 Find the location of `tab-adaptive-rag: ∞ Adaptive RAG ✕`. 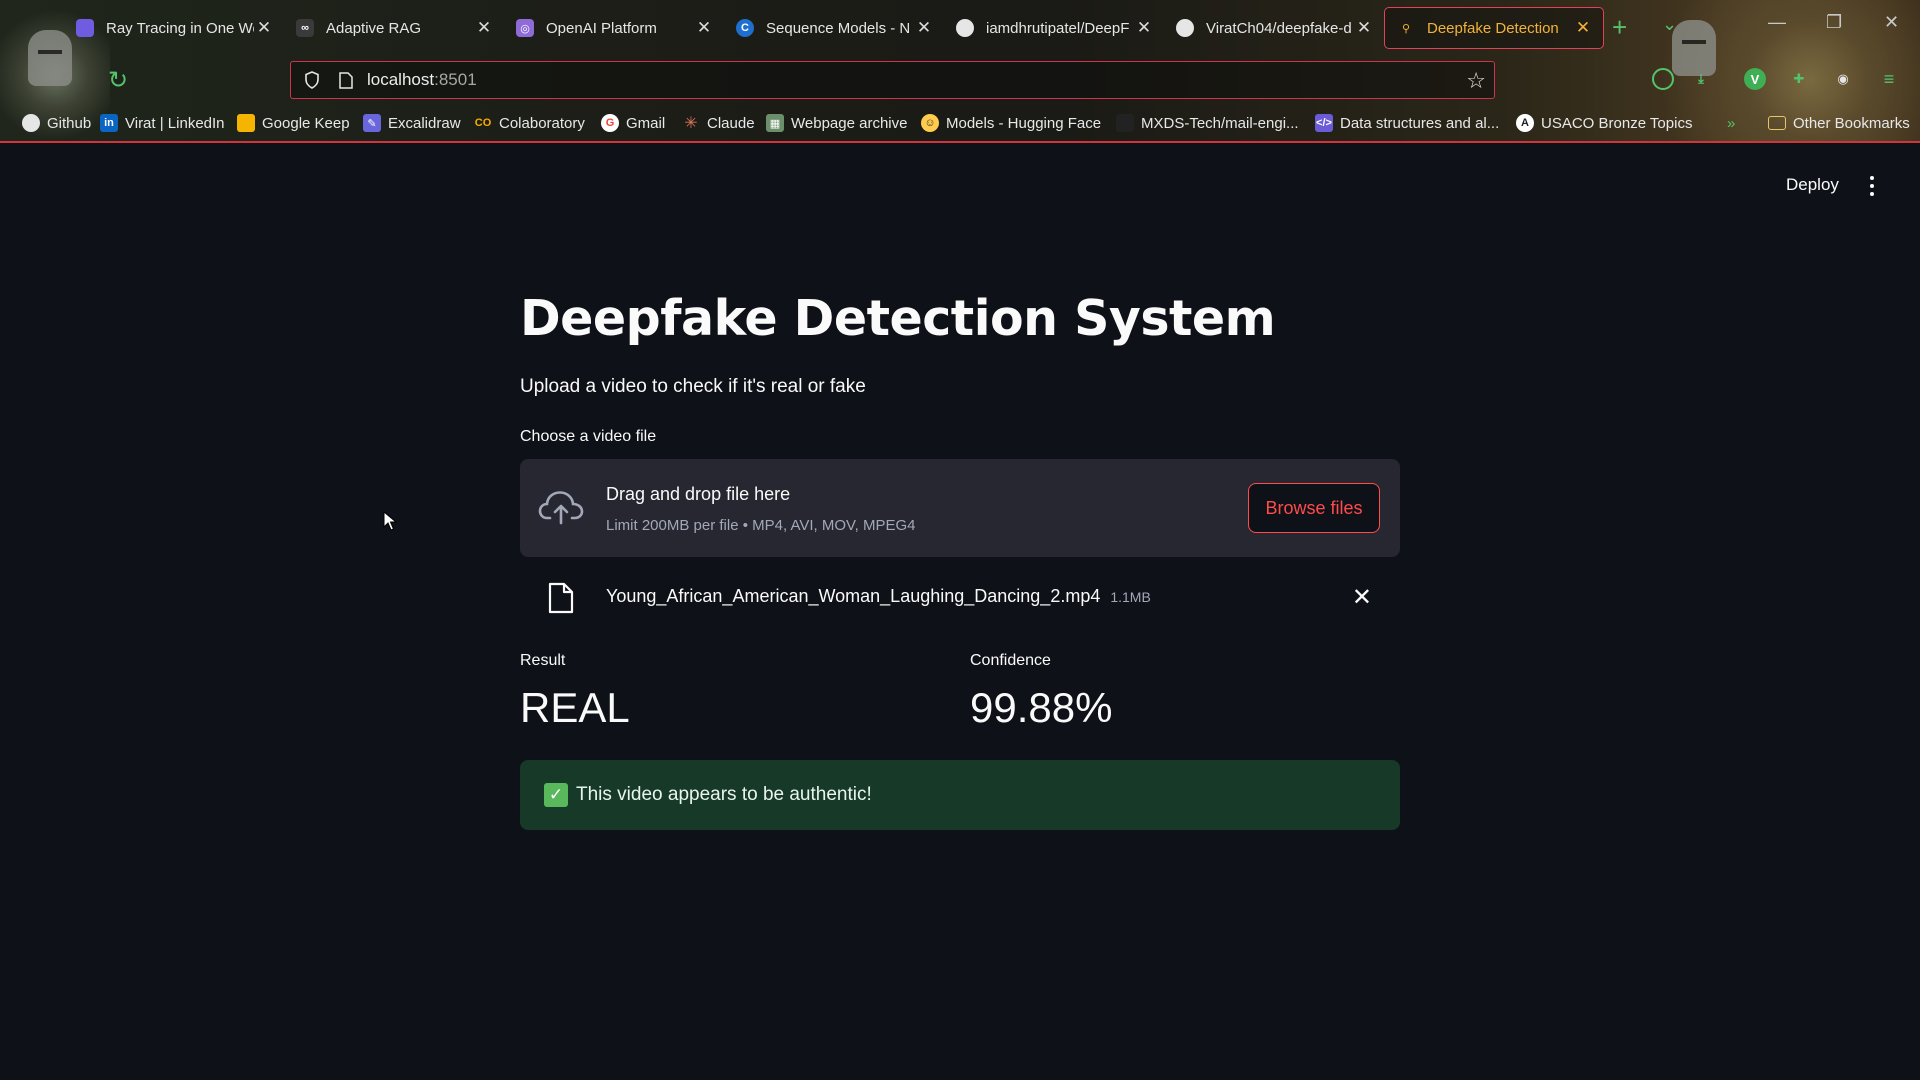

tab-adaptive-rag: ∞ Adaptive RAG ✕ is located at coordinates (394, 28).